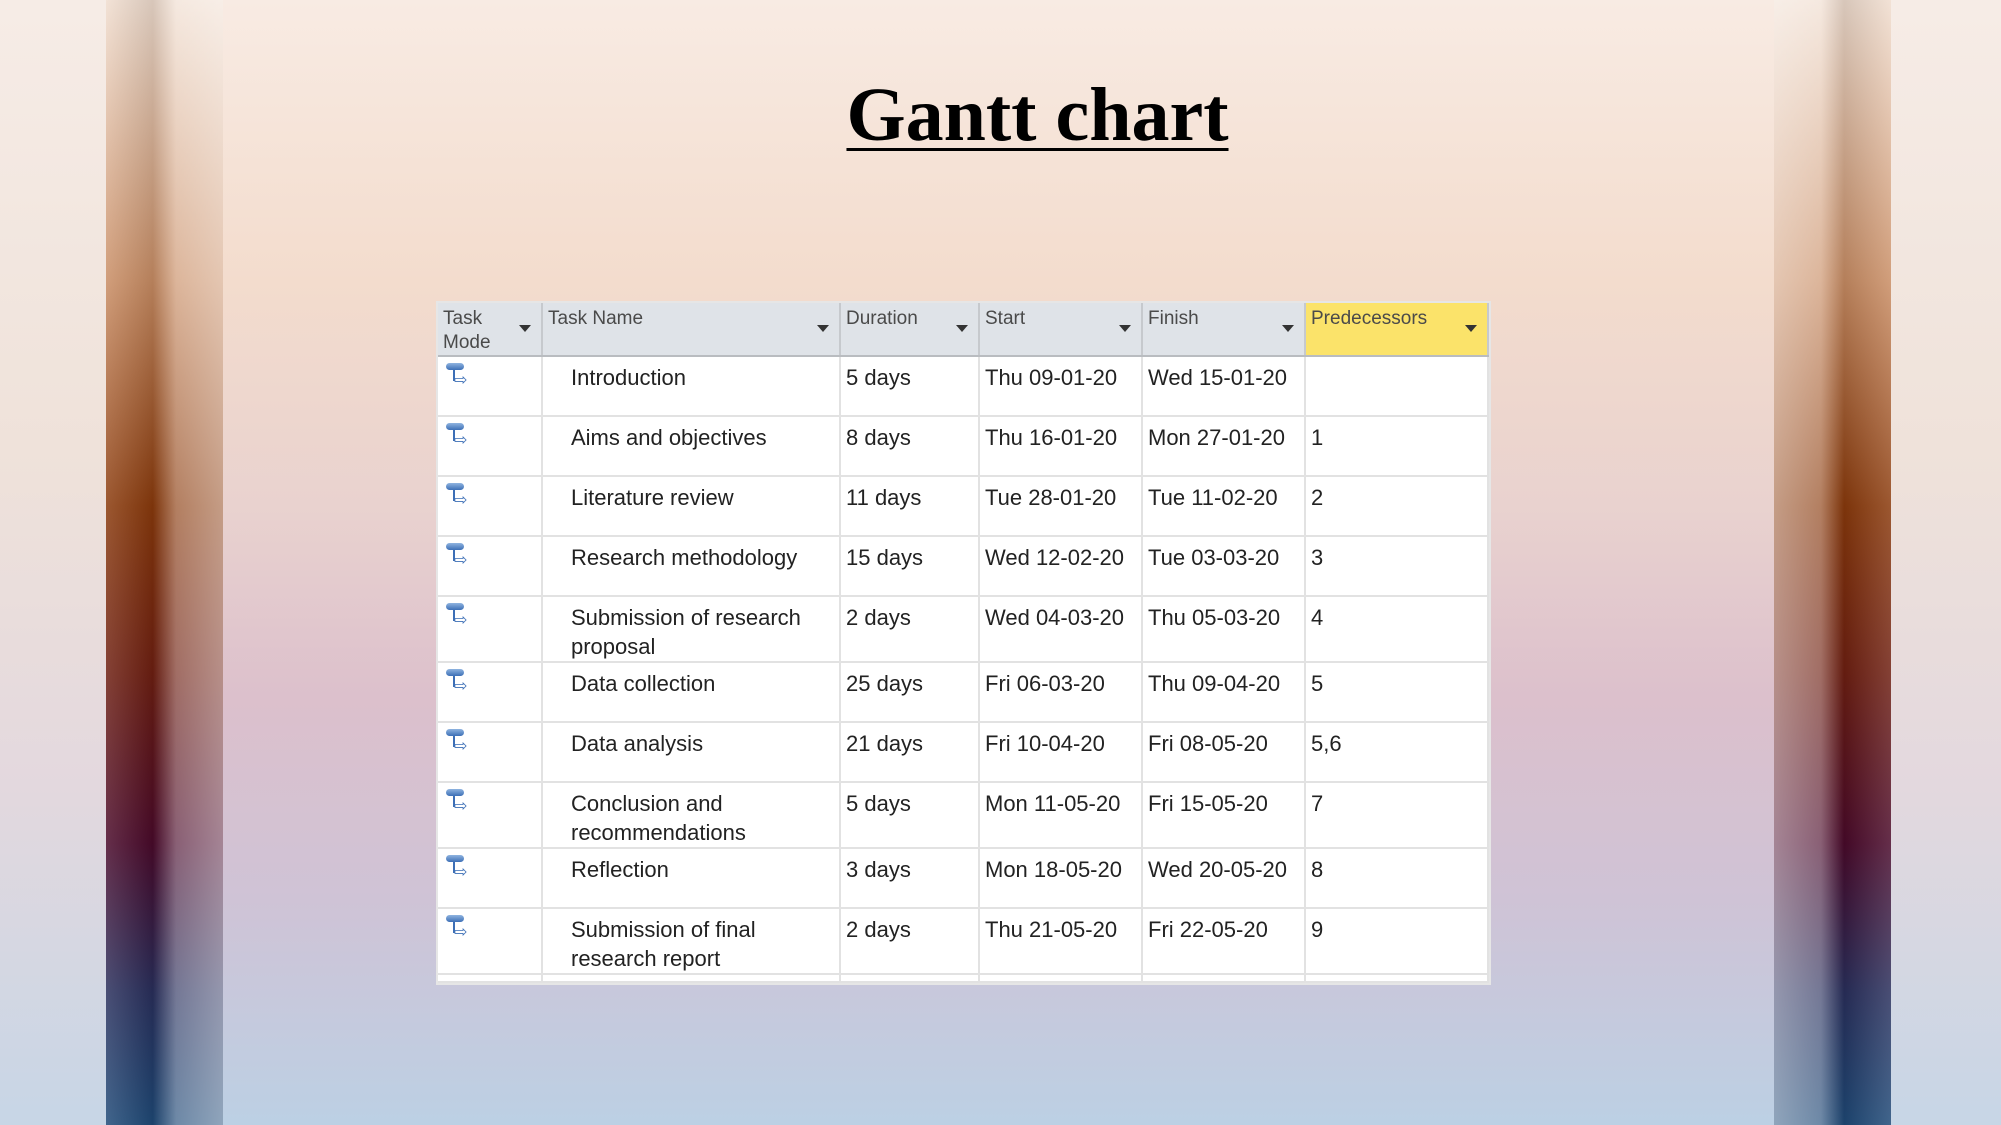 The image size is (2001, 1125). Describe the element at coordinates (910, 330) in the screenshot. I see `column-header-duration: Duration` at that location.